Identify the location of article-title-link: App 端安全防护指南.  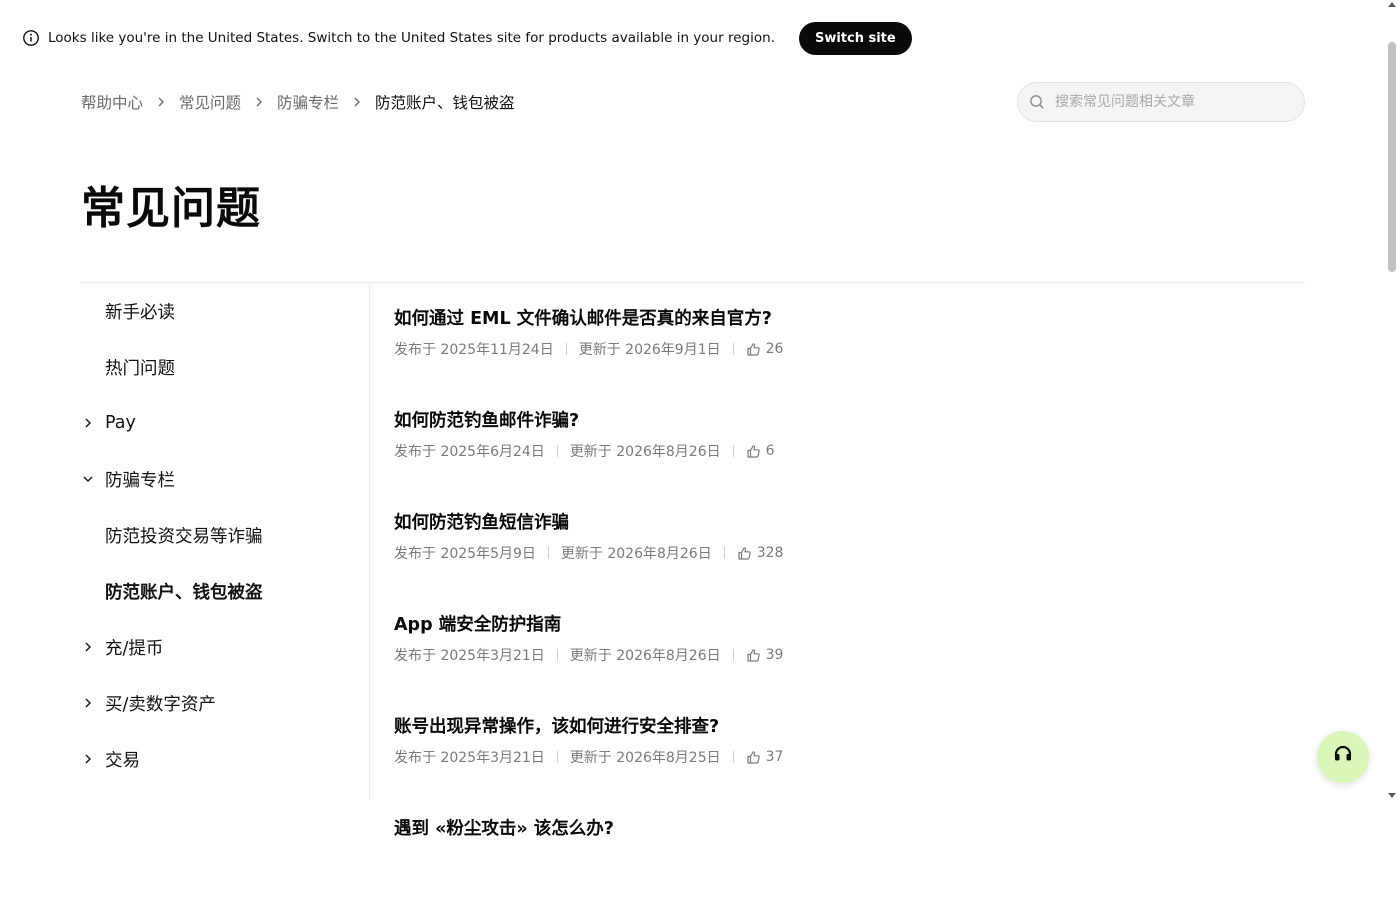
(844, 623).